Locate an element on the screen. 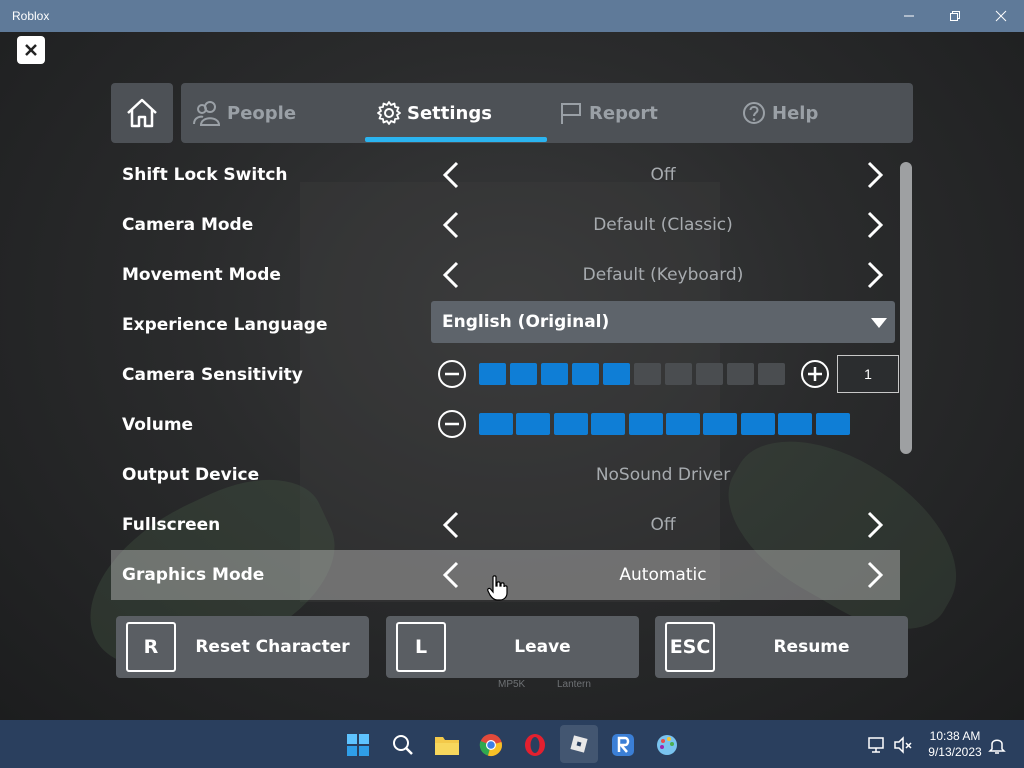 This screenshot has height=768, width=1024. keycap-esc: ESC is located at coordinates (690, 647).